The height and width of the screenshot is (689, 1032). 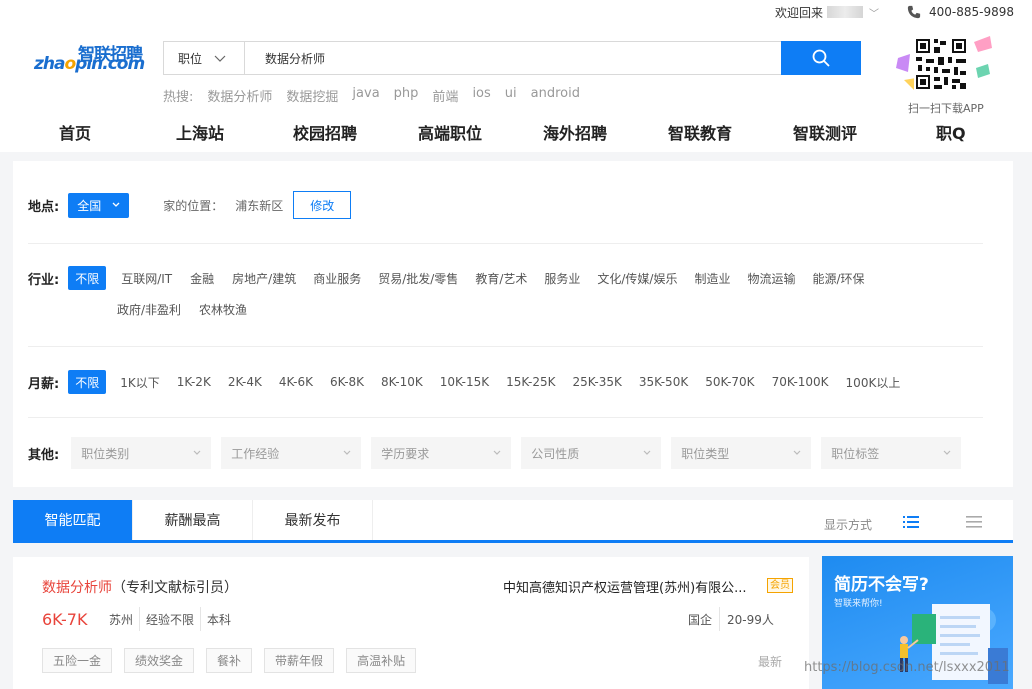 I want to click on industry-option: 金融, so click(x=202, y=278).